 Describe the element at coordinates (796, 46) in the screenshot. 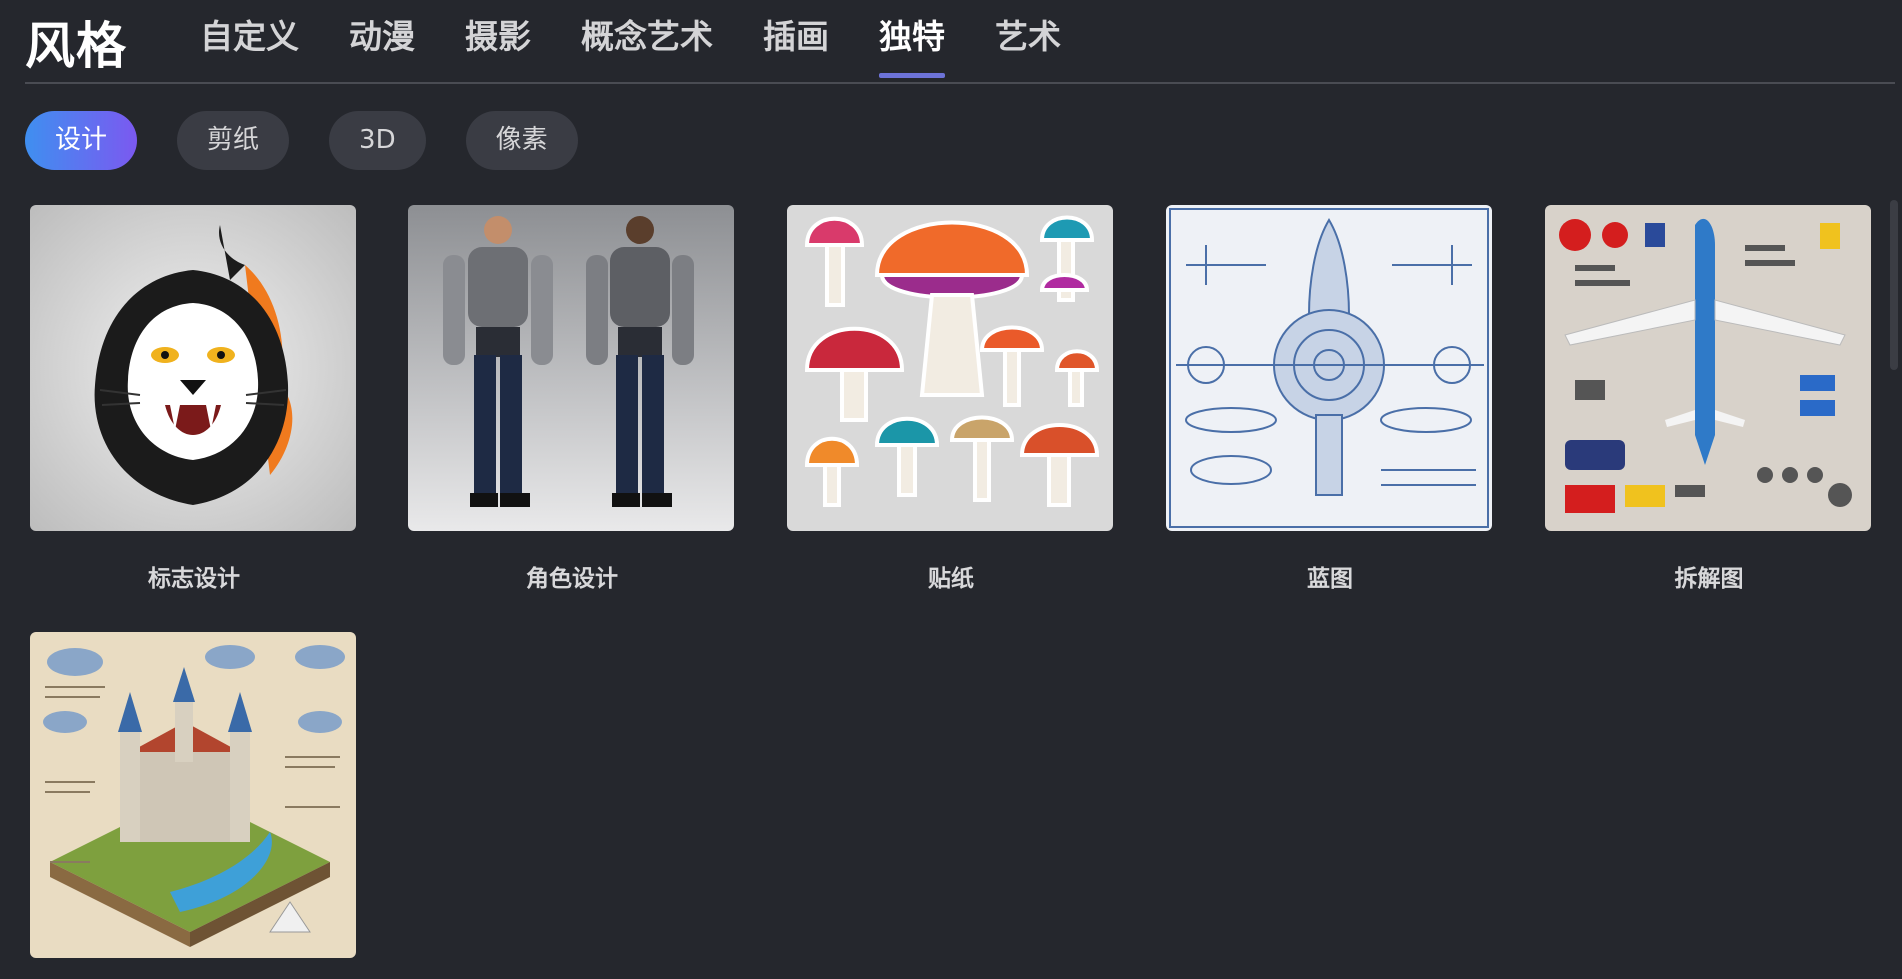

I see `tab-illustration: 插画` at that location.